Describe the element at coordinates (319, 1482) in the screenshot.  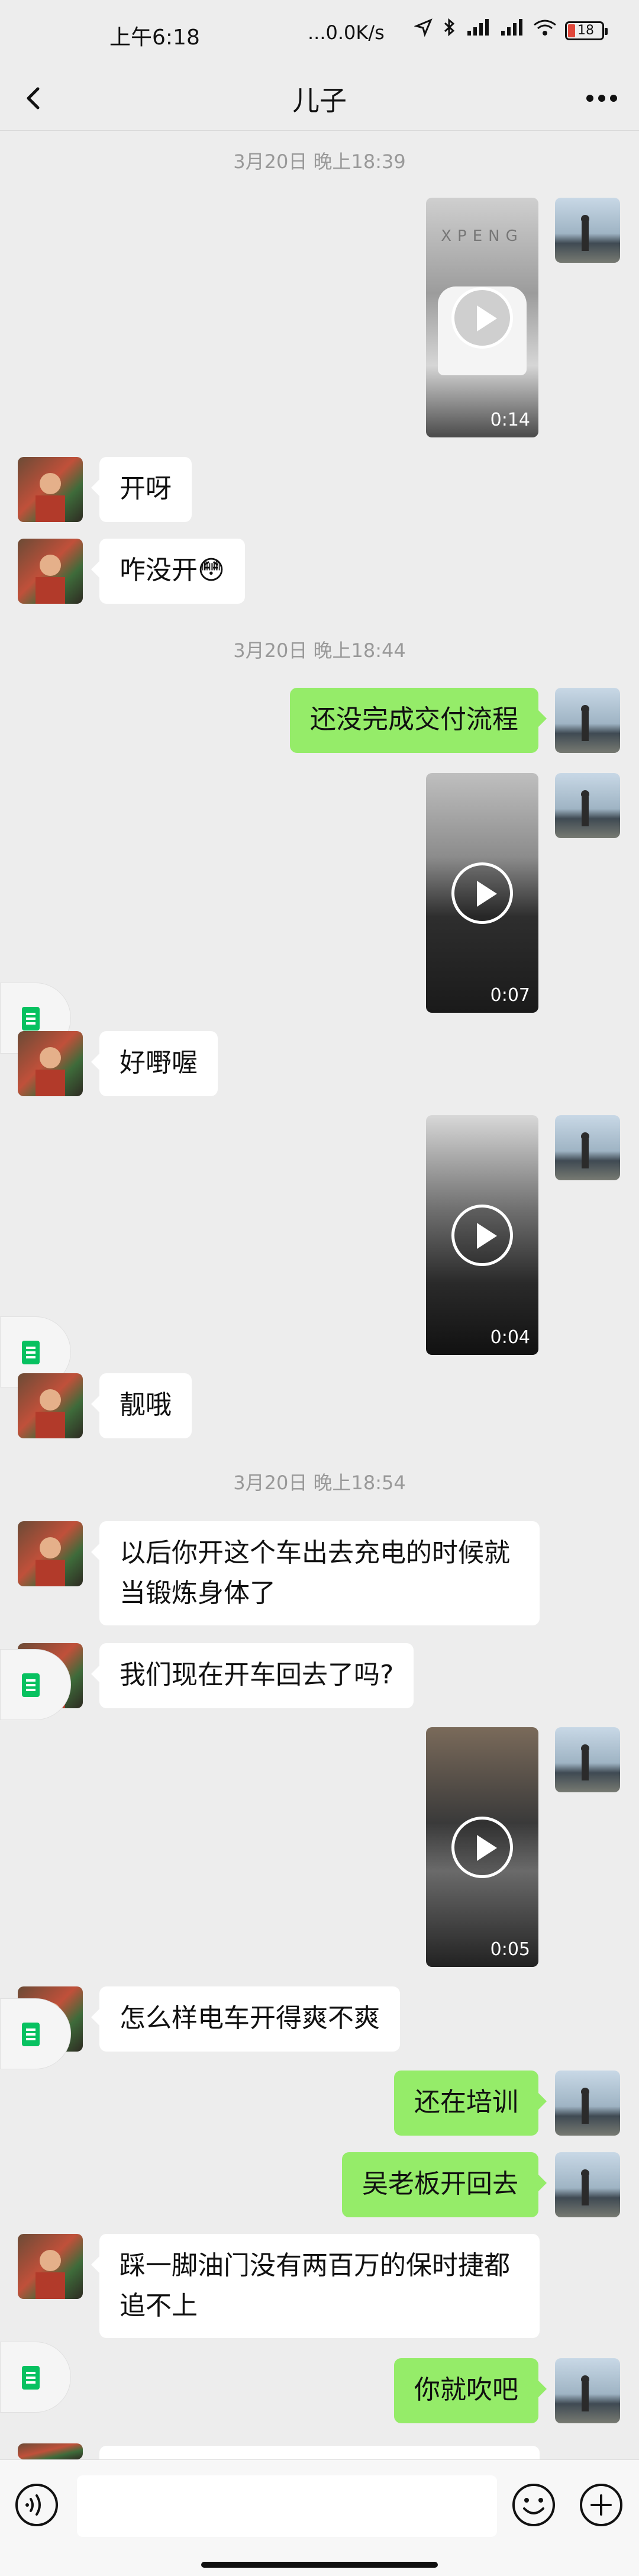
I see `chat-timestamp: 3月20日 晚上18:54` at that location.